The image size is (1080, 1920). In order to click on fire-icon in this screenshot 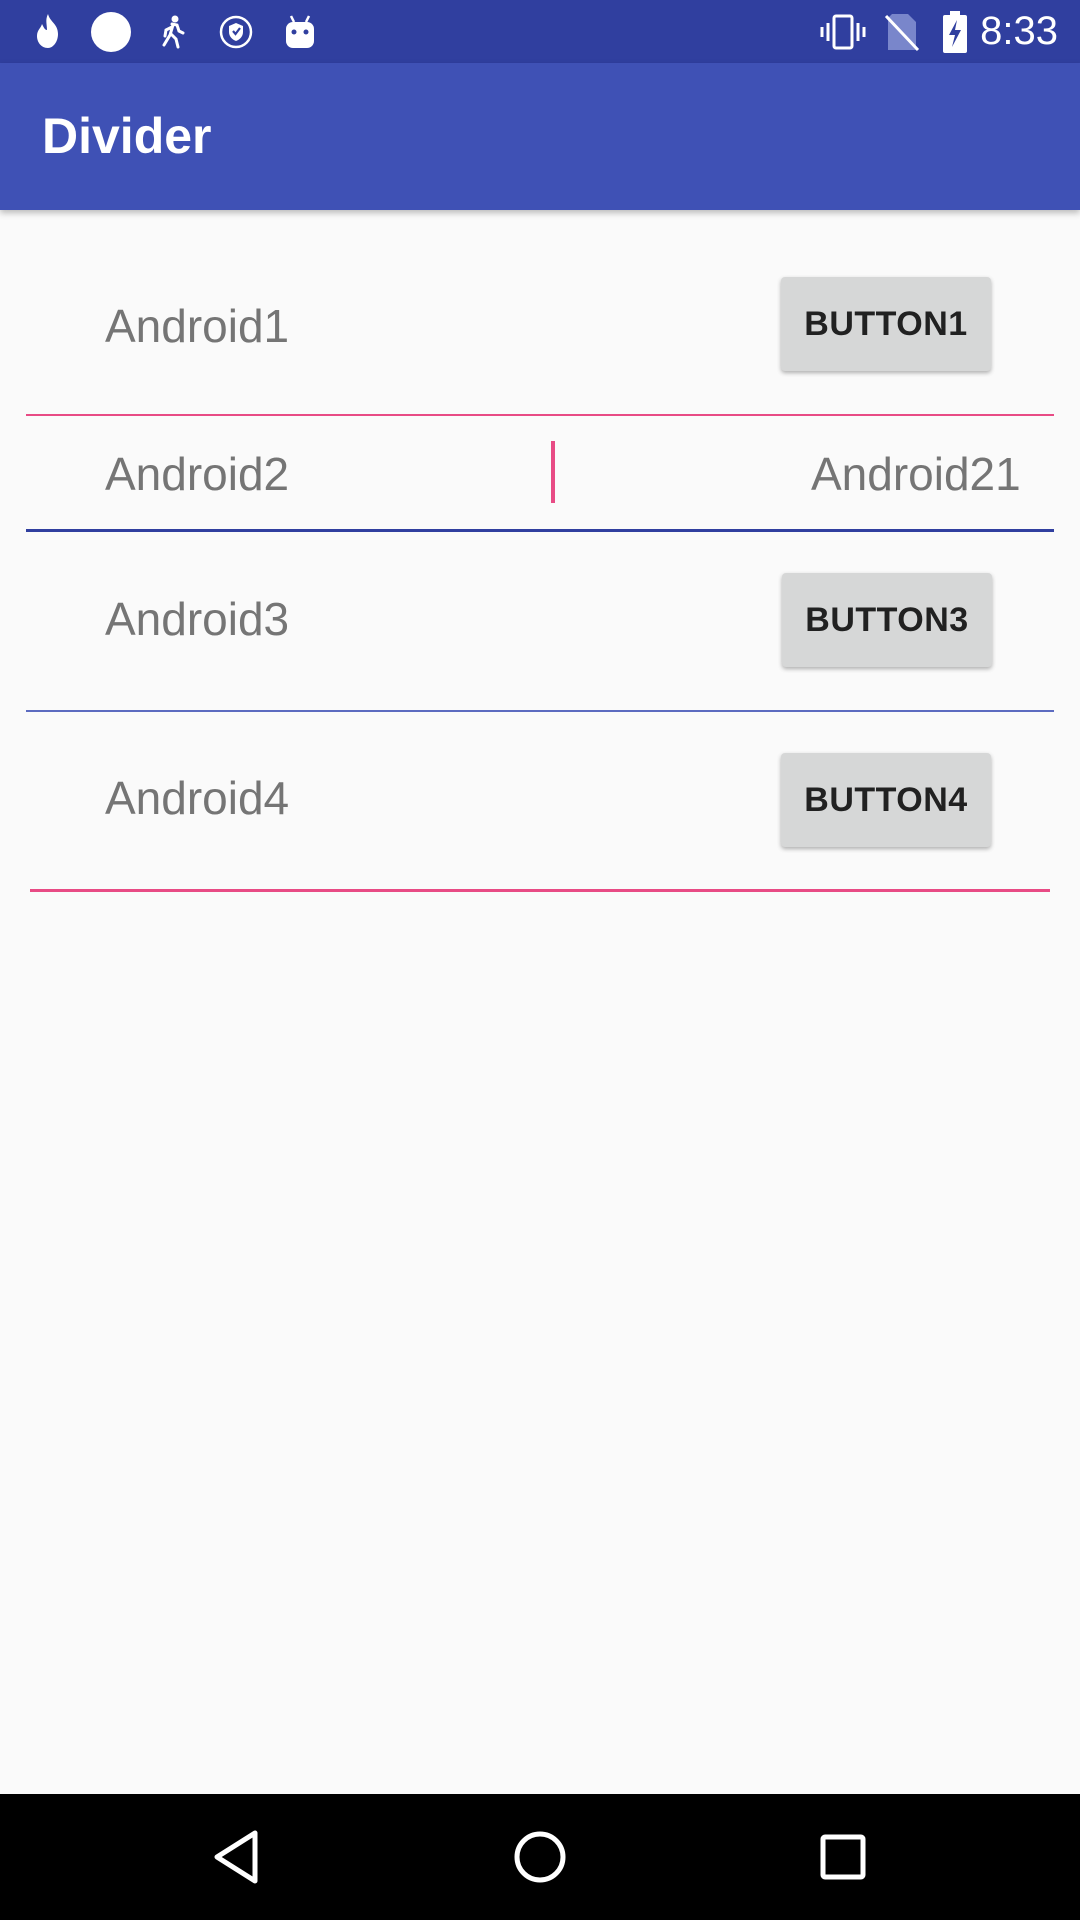, I will do `click(48, 31)`.